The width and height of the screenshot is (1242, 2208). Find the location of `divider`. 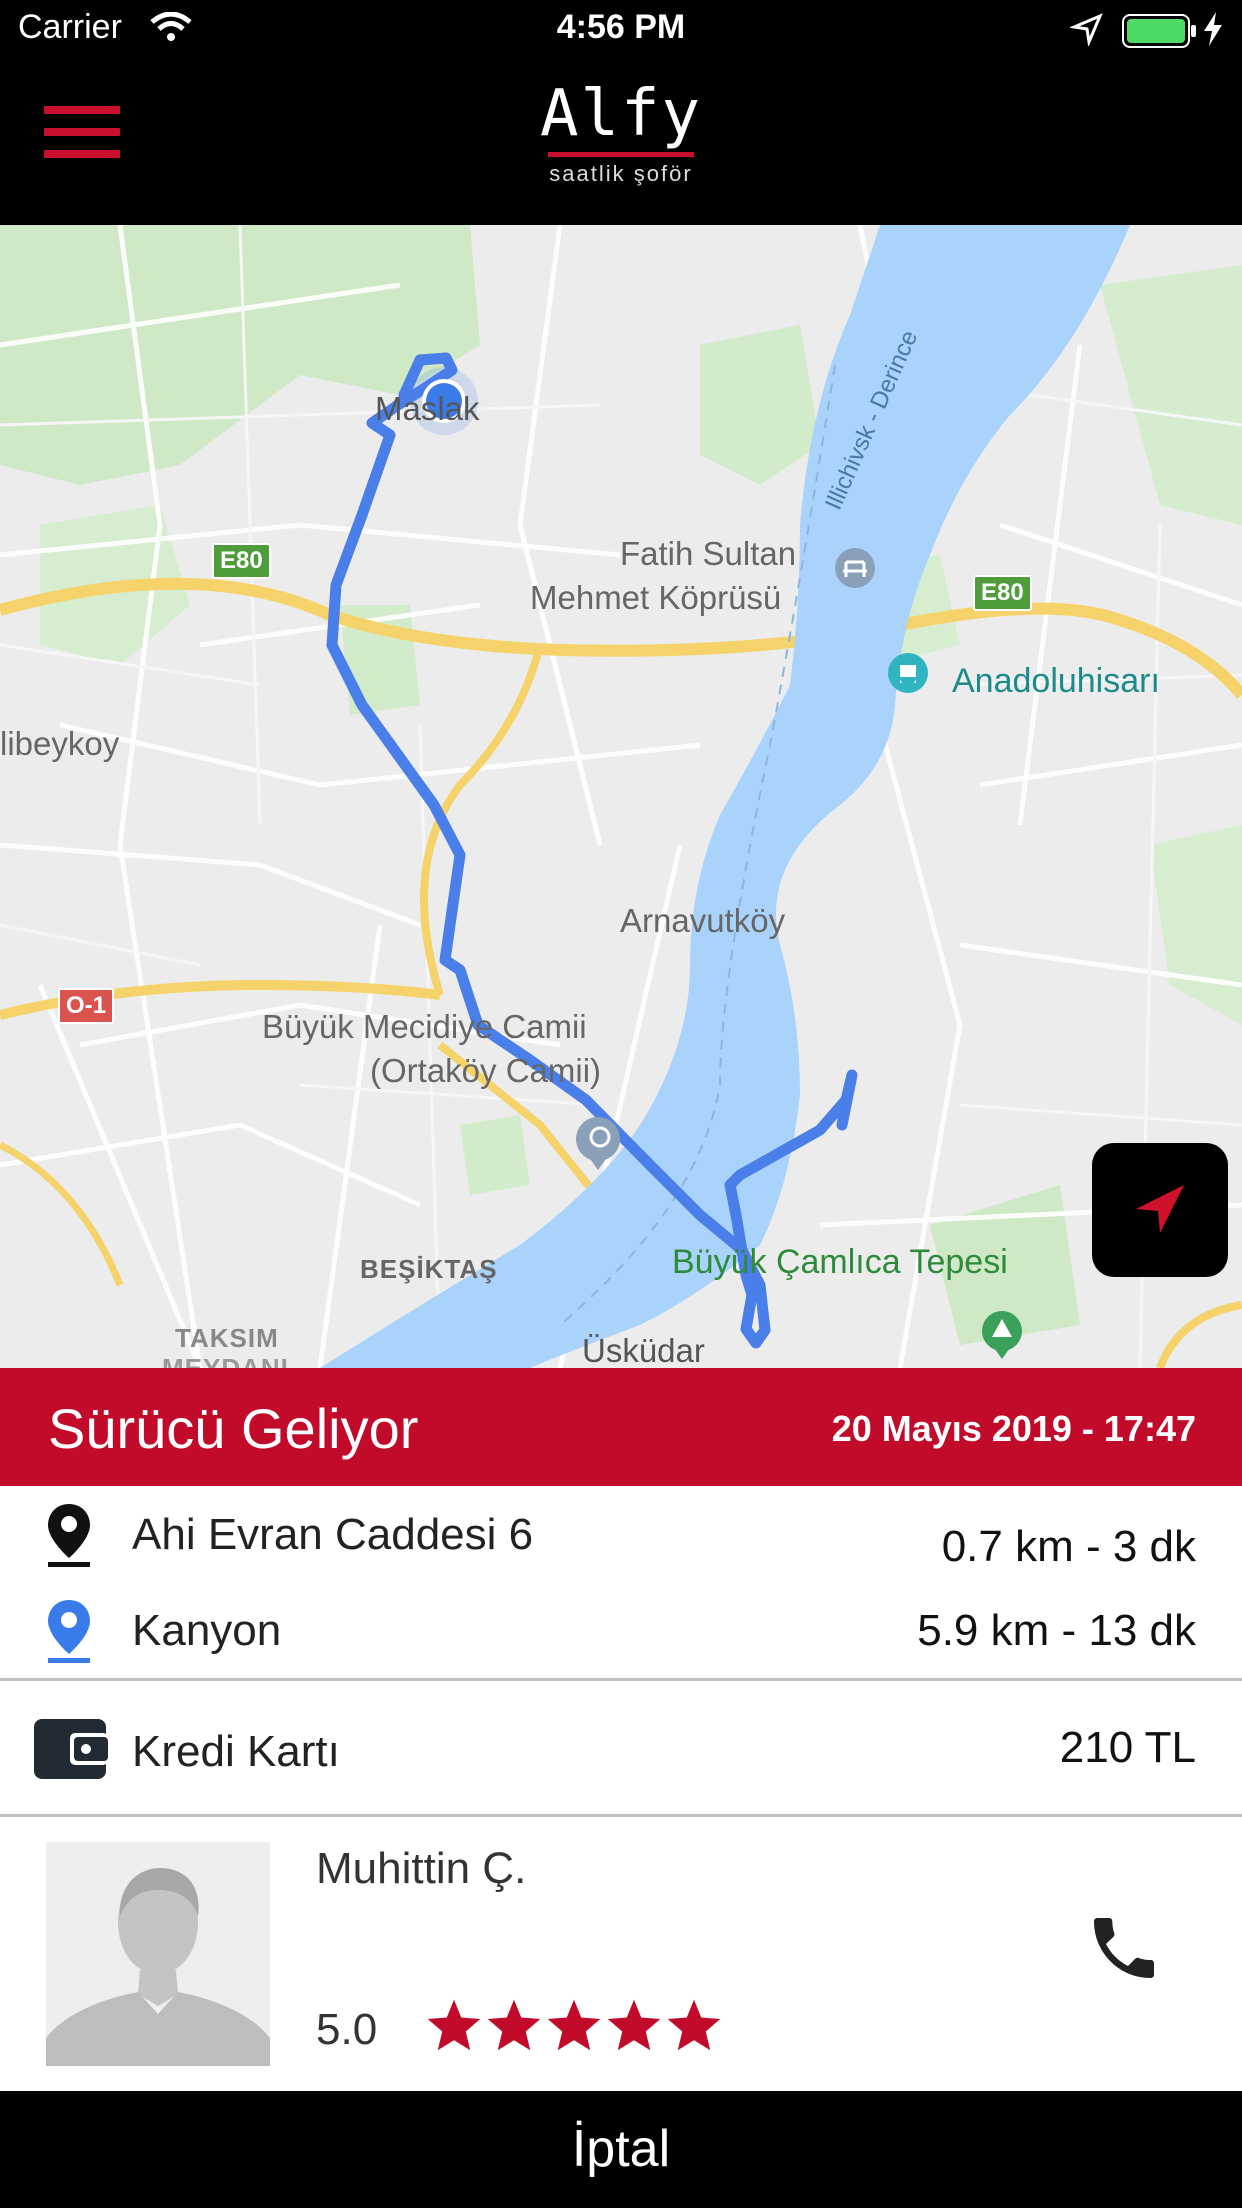

divider is located at coordinates (621, 1815).